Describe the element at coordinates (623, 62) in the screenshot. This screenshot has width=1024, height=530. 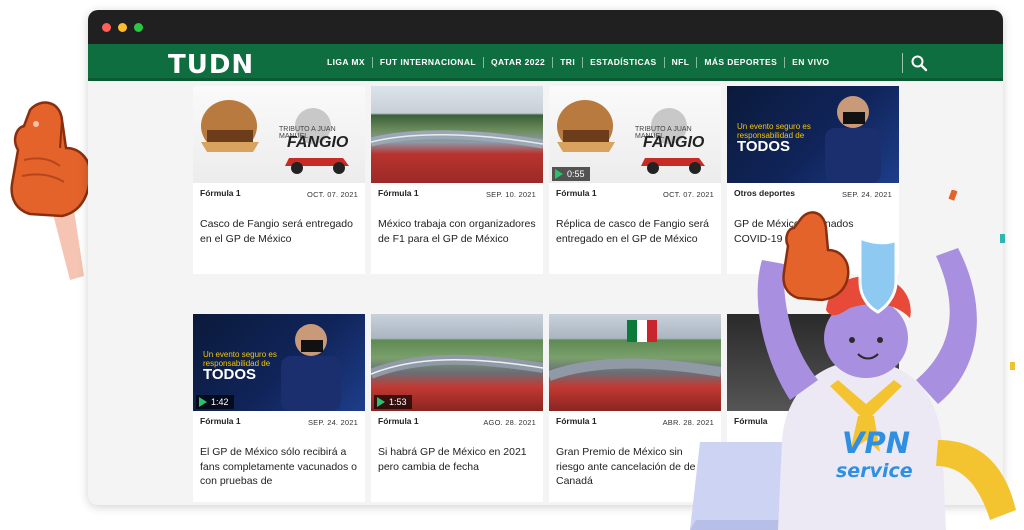
I see `nav-estadisticas: ESTADÍSTICAS` at that location.